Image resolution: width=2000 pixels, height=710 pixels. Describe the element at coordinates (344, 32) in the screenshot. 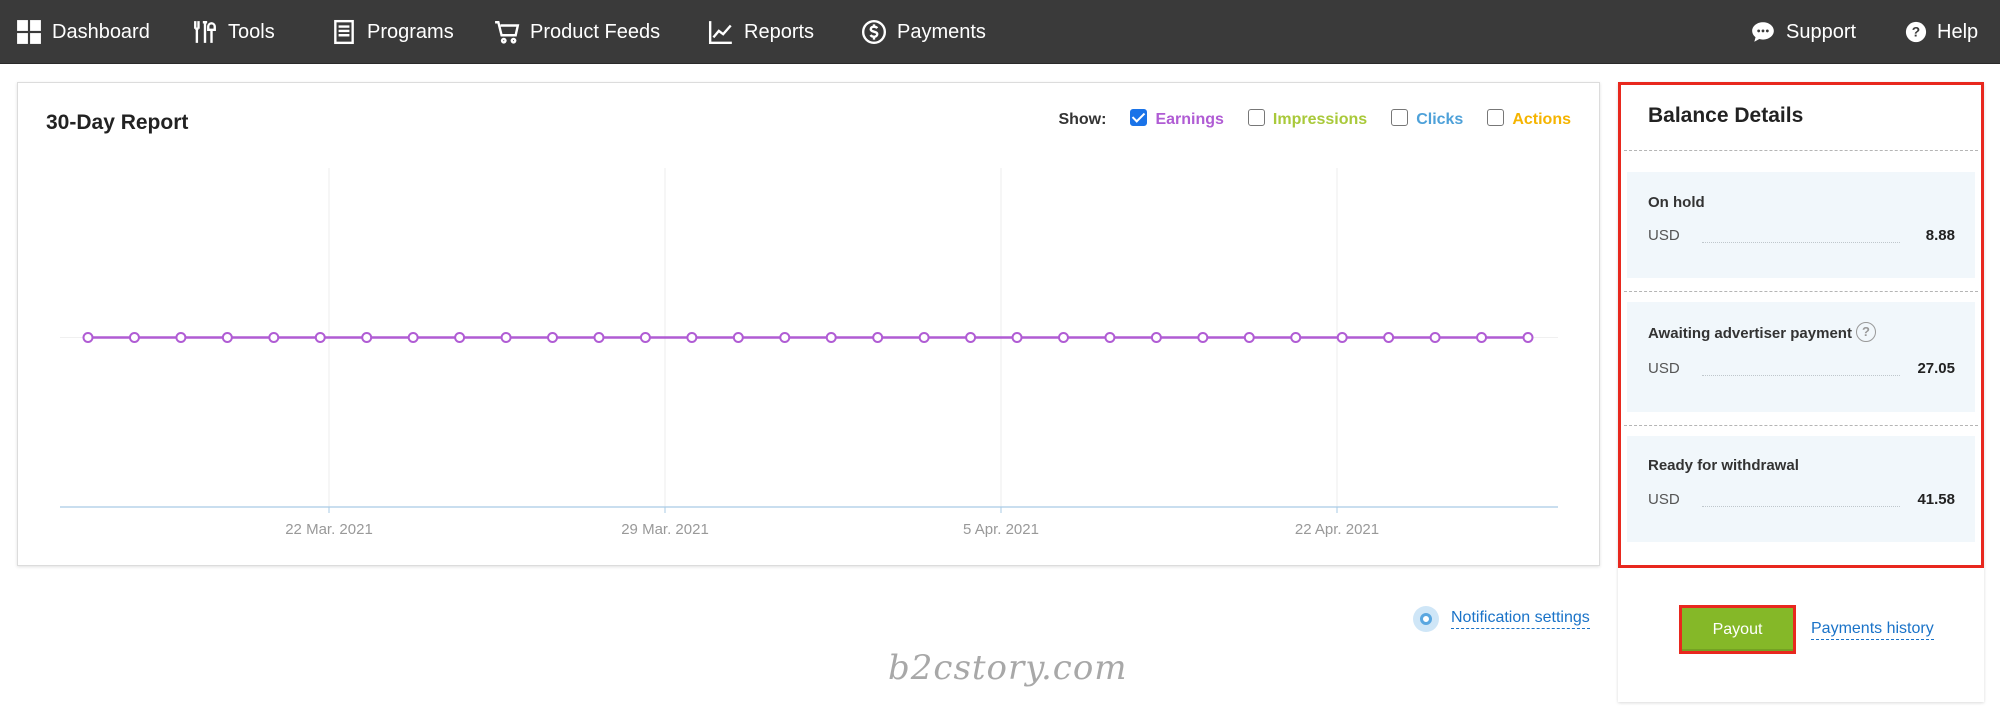

I see `programs-list-icon` at that location.